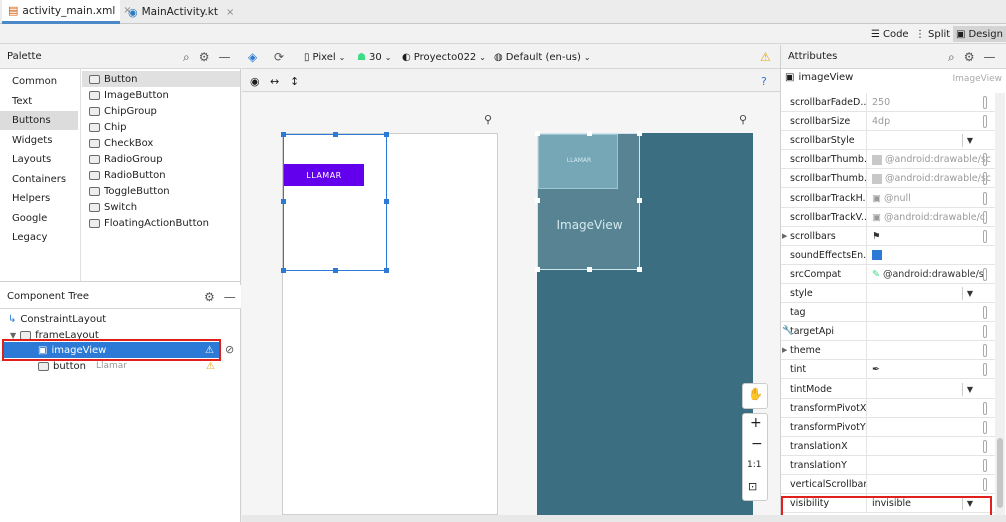  What do you see at coordinates (126, 159) in the screenshot?
I see `palette-widget-radiogroup: RadioGroup` at bounding box center [126, 159].